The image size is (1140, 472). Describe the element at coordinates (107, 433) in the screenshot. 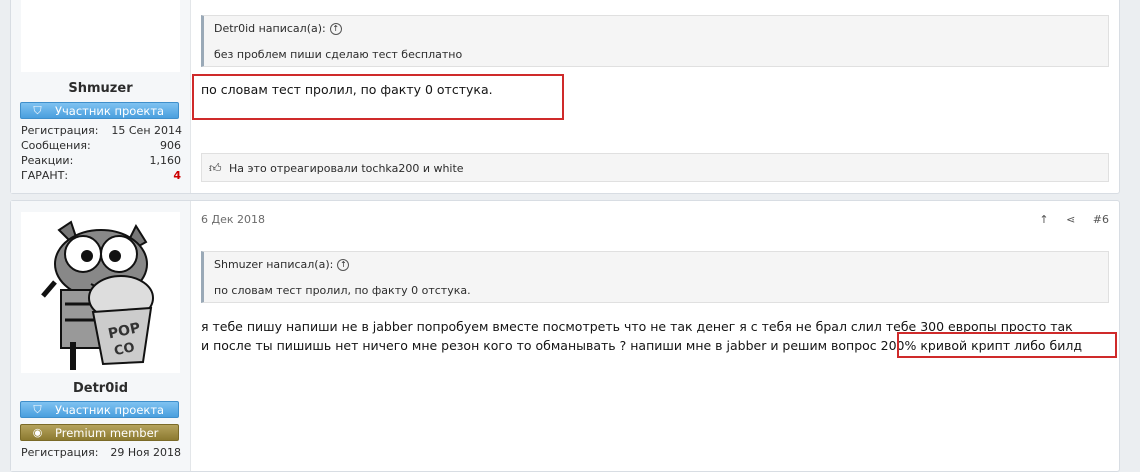

I see `badge-label: Premium member` at that location.